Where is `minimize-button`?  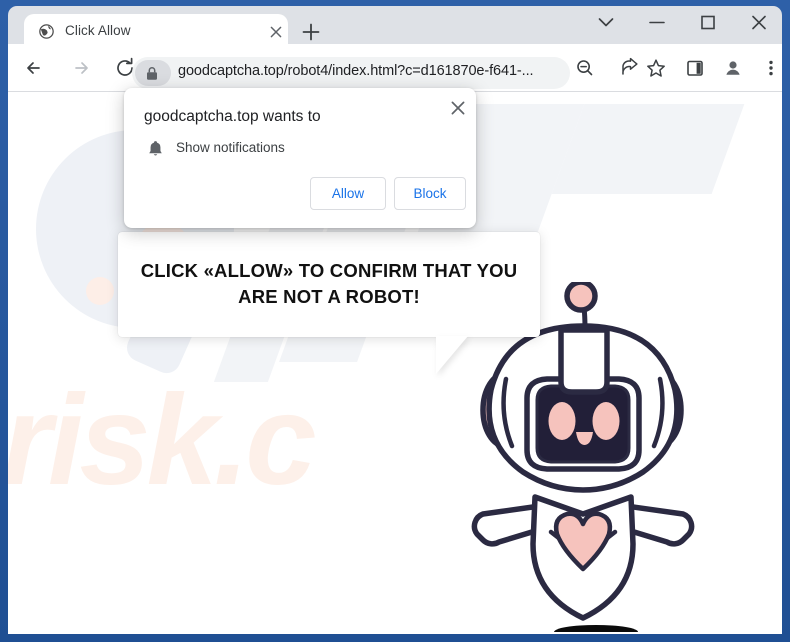
minimize-button is located at coordinates (657, 22).